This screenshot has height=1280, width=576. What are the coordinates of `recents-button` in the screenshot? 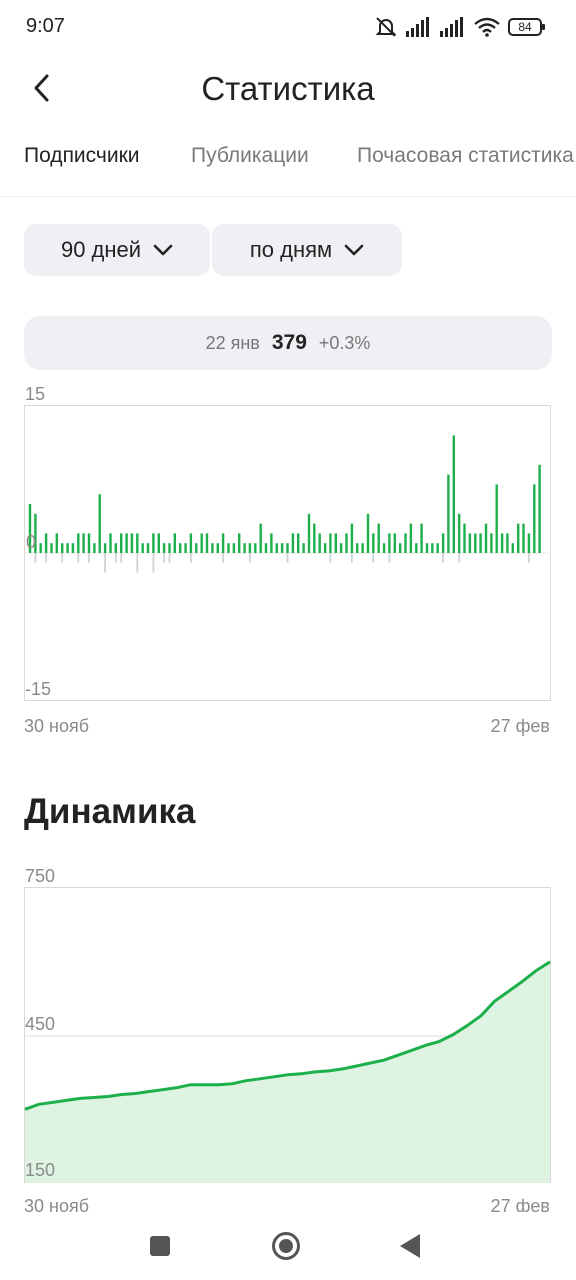 It's located at (160, 1246).